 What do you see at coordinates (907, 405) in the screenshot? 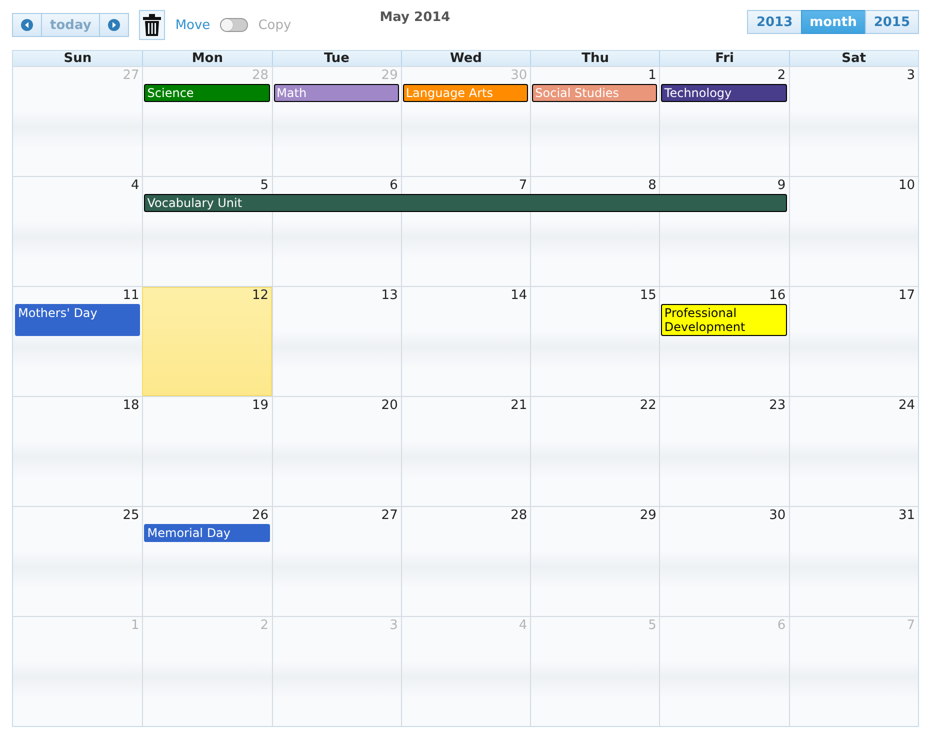
I see `day-number: 24` at bounding box center [907, 405].